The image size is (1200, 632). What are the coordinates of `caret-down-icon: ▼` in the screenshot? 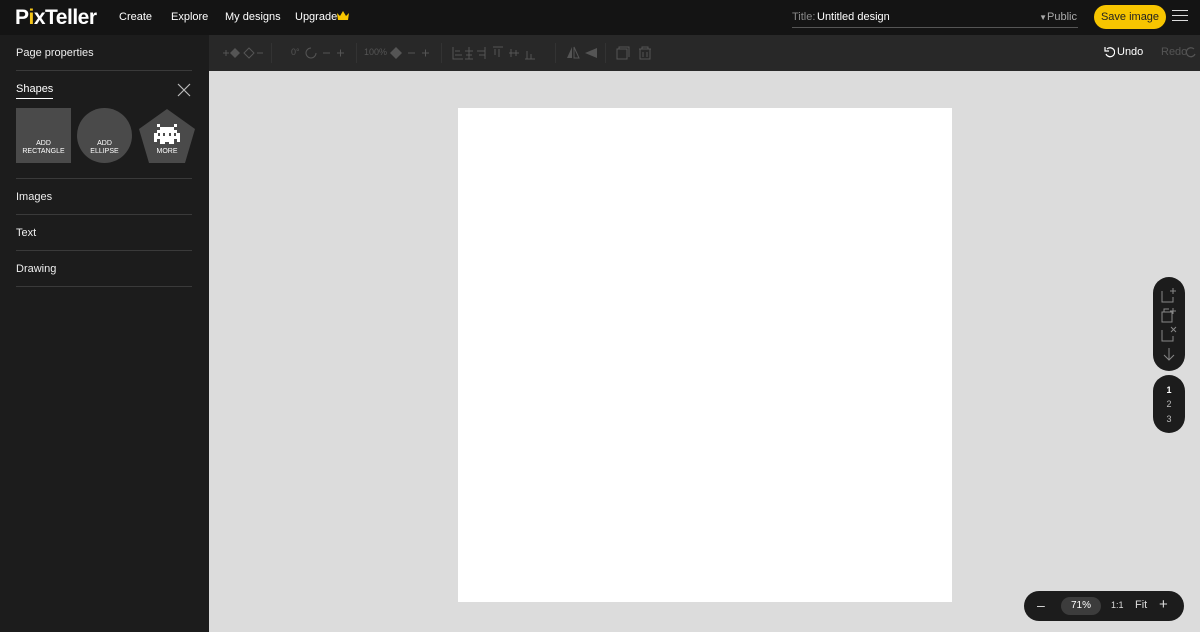 It's located at (1043, 17).